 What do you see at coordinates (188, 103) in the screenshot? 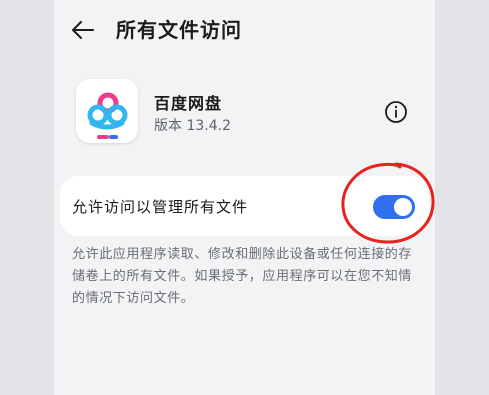
I see `app-name: 百度网盘` at bounding box center [188, 103].